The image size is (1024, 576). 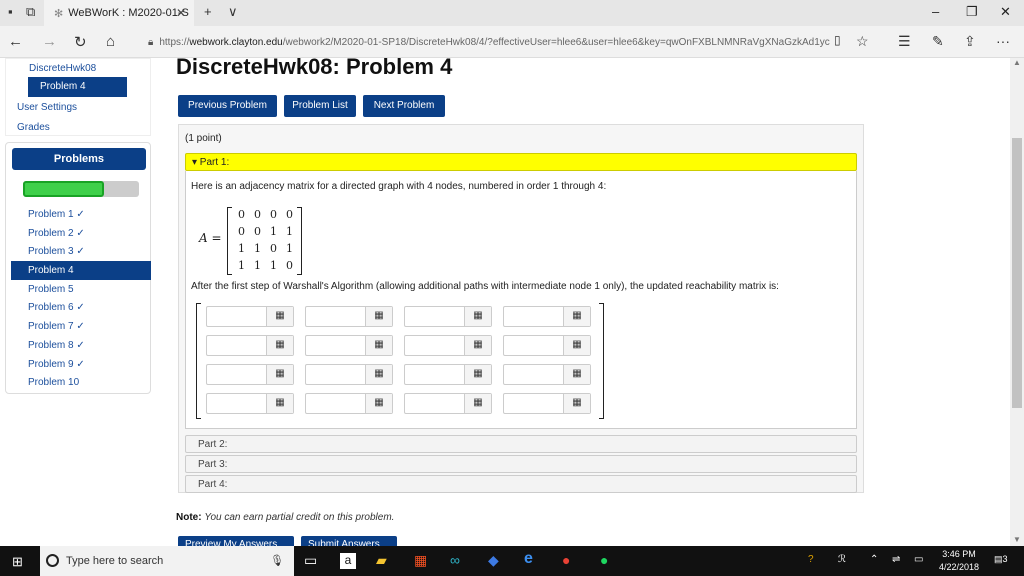 What do you see at coordinates (47, 107) in the screenshot?
I see `sidebar-user-settings: User Settings` at bounding box center [47, 107].